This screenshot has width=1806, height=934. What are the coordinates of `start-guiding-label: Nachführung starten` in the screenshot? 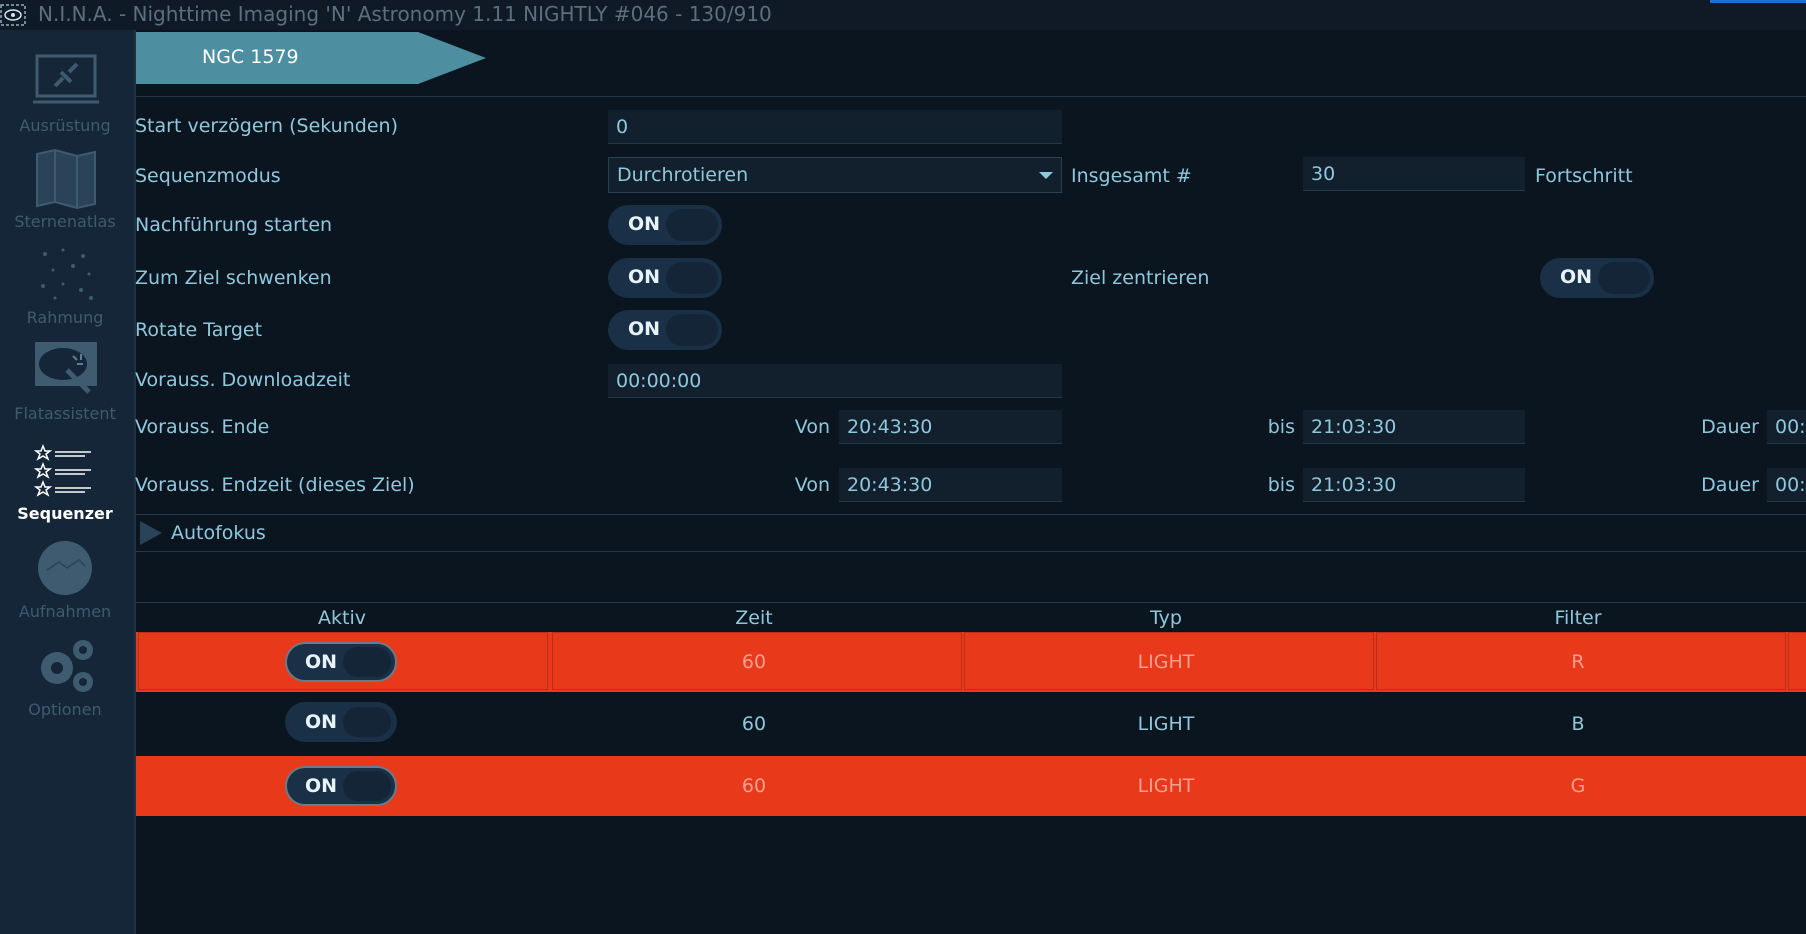 It's located at (234, 225).